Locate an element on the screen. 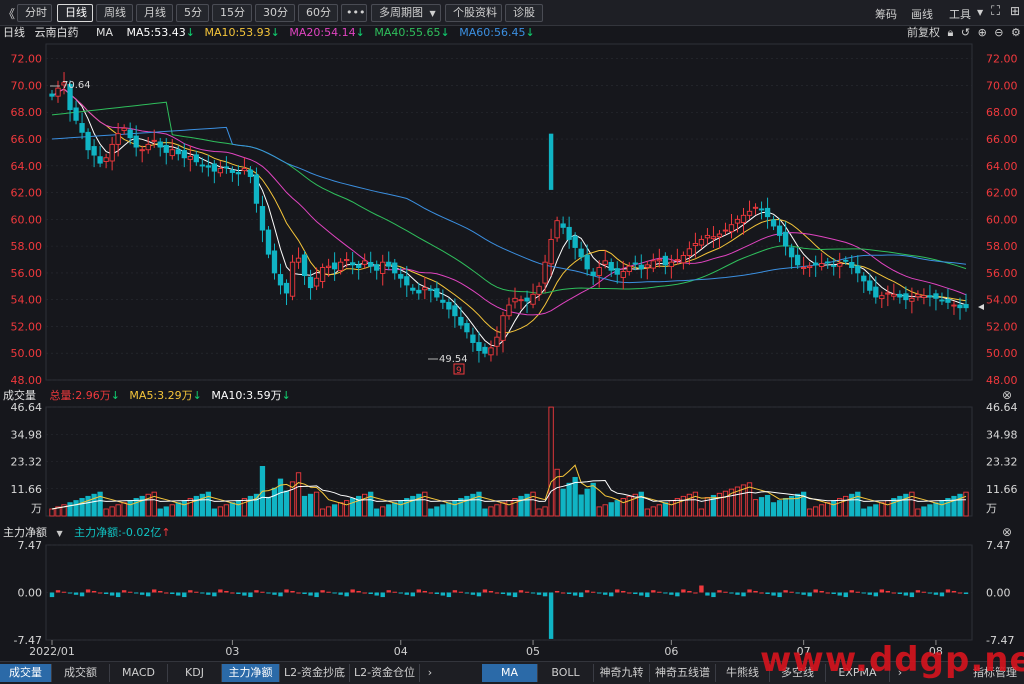 The image size is (1024, 684). stock-profile-button: 个股资料 is located at coordinates (473, 13).